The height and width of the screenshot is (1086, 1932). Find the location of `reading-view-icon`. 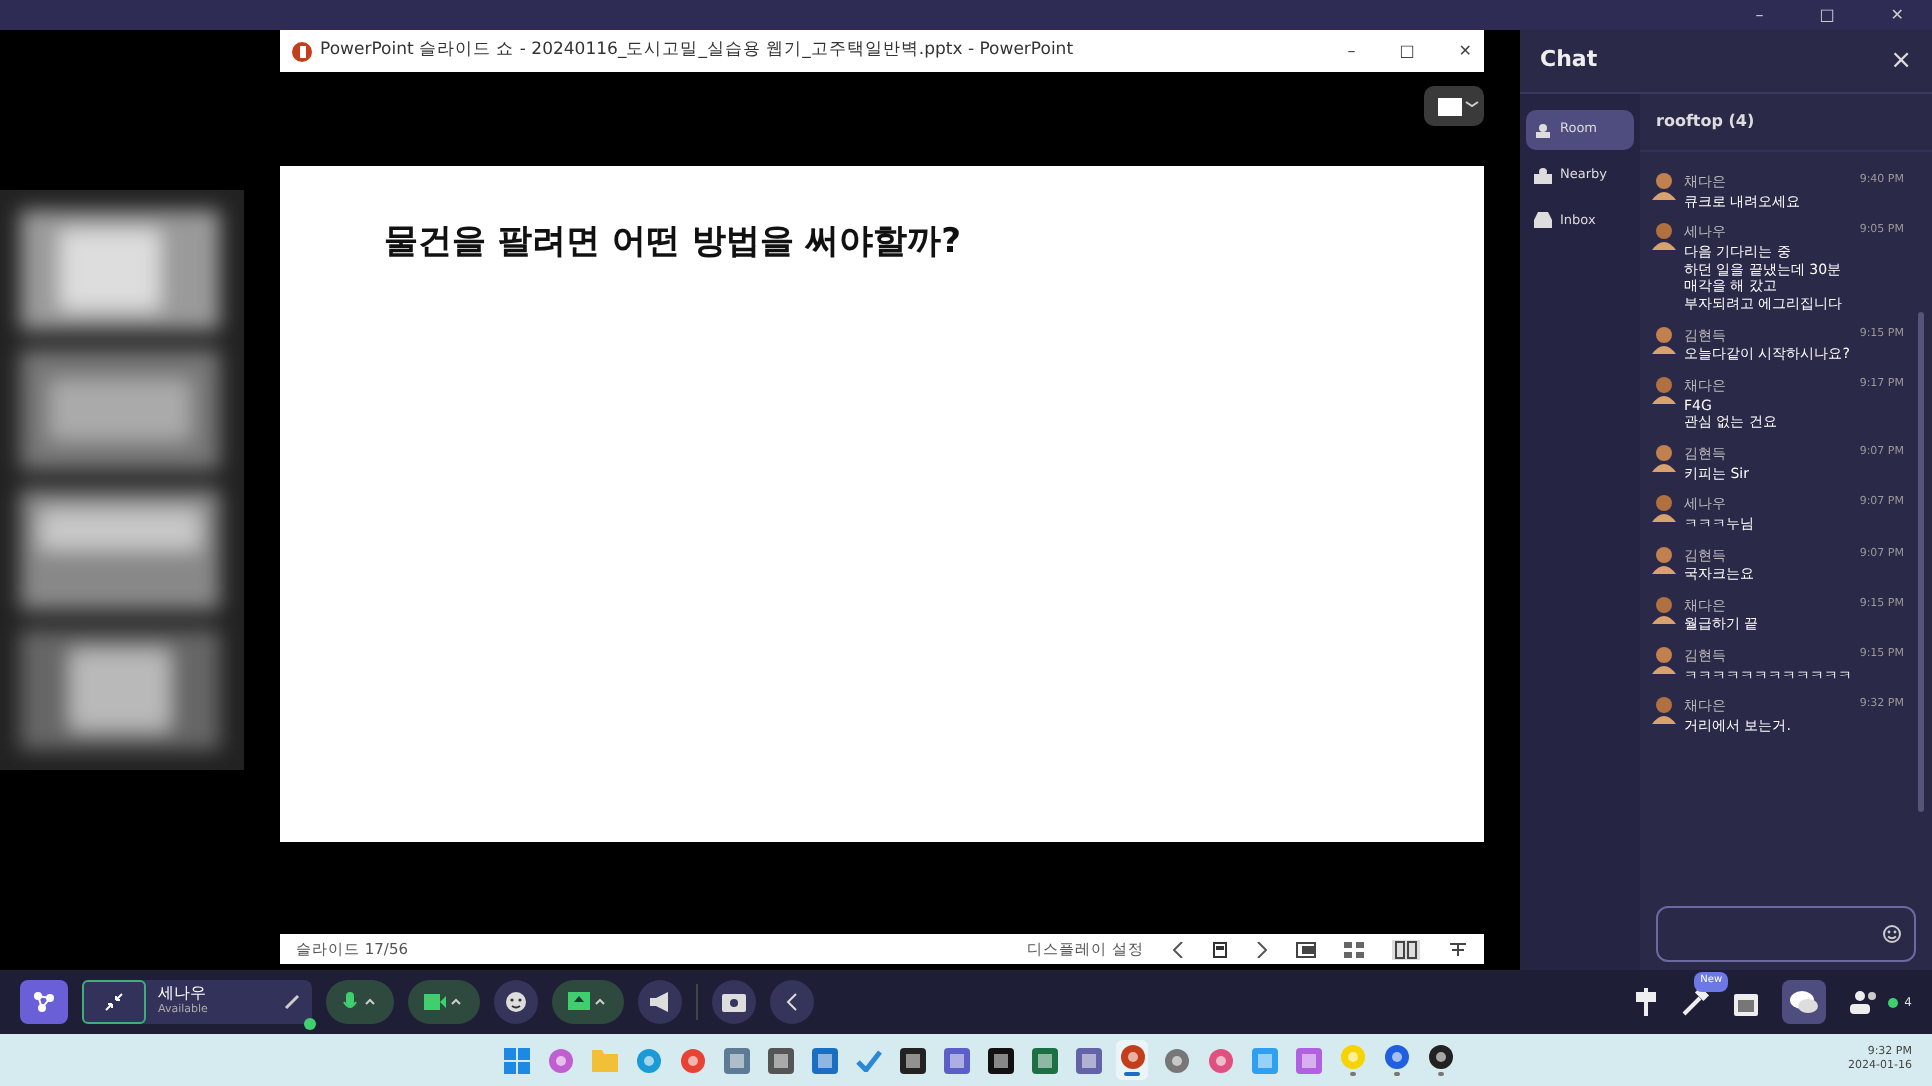

reading-view-icon is located at coordinates (1406, 949).